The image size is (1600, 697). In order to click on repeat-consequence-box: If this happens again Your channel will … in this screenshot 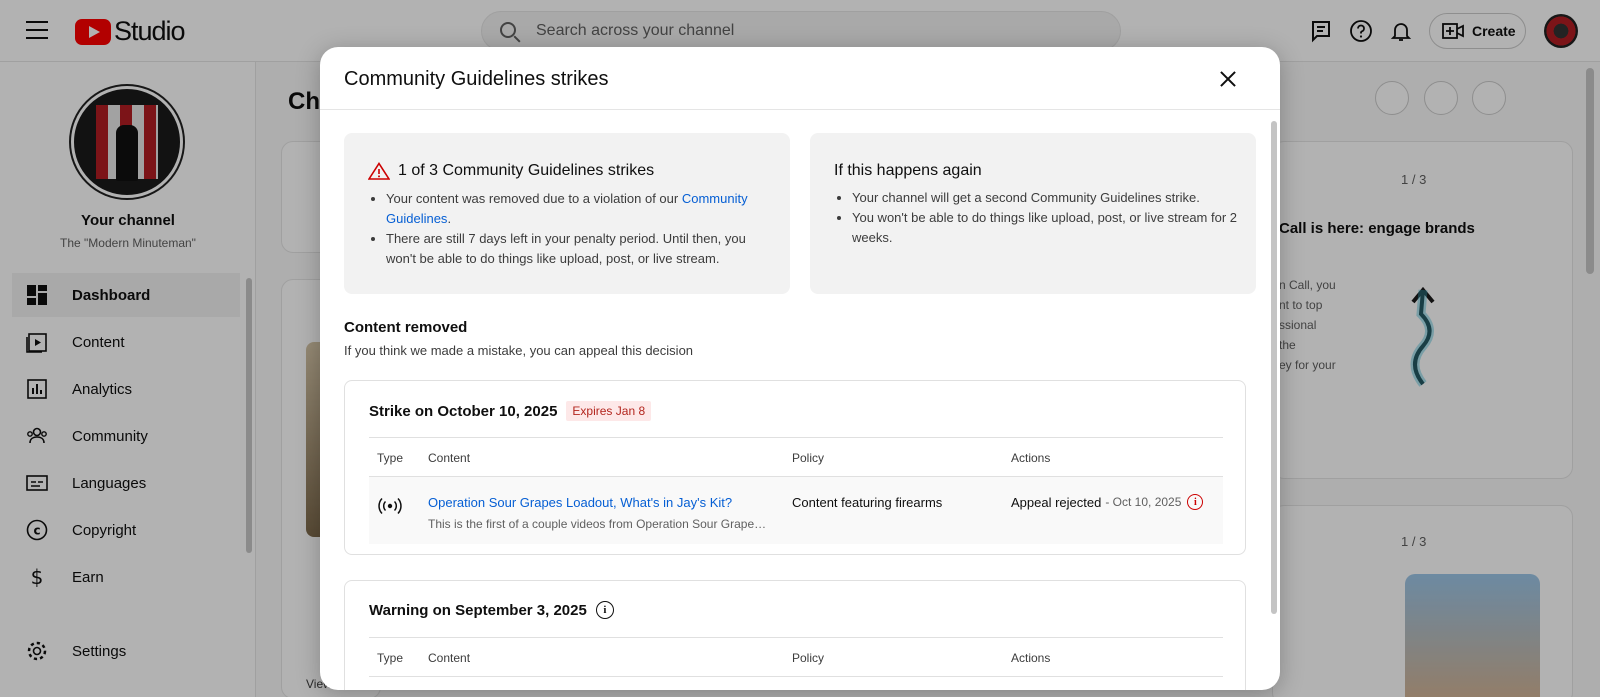, I will do `click(1033, 213)`.